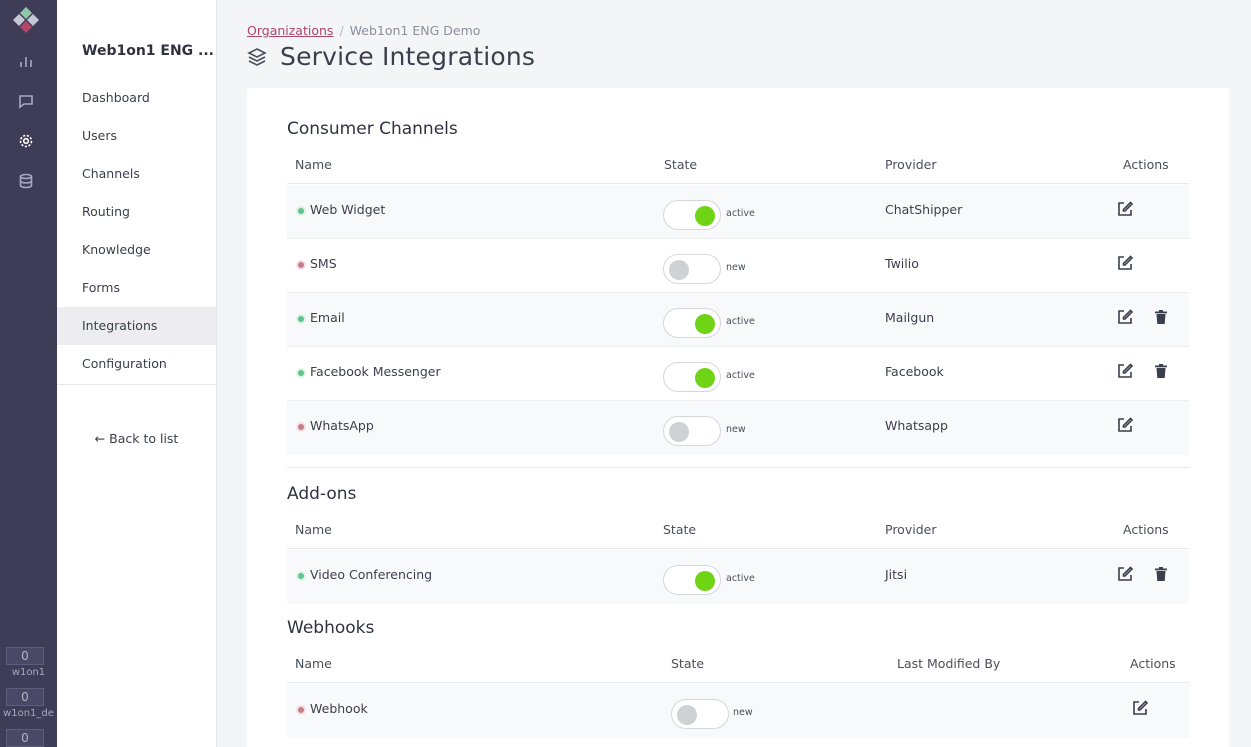 This screenshot has width=1251, height=747. I want to click on section-title-webhooks: Webhooks, so click(331, 628).